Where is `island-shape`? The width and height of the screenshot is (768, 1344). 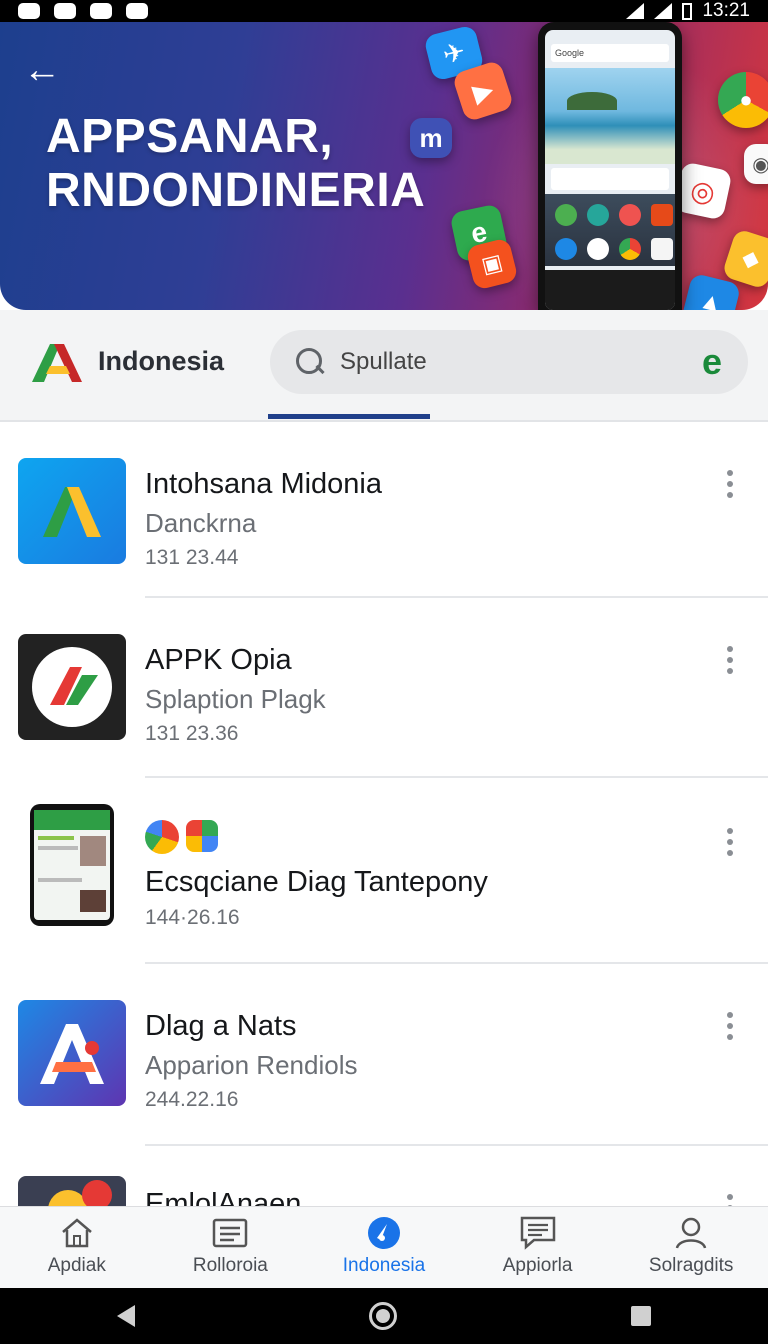
island-shape is located at coordinates (592, 101).